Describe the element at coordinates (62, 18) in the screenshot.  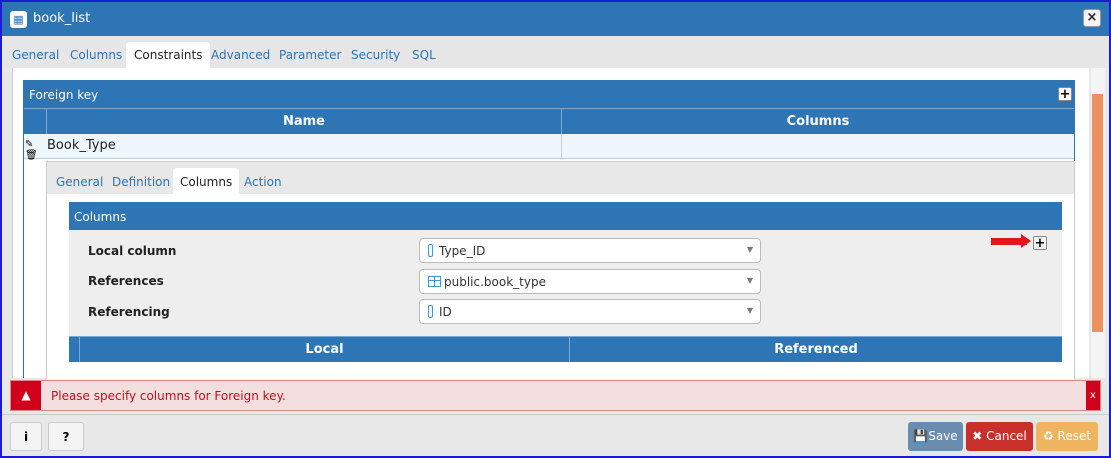
I see `dialog-title: book_list` at that location.